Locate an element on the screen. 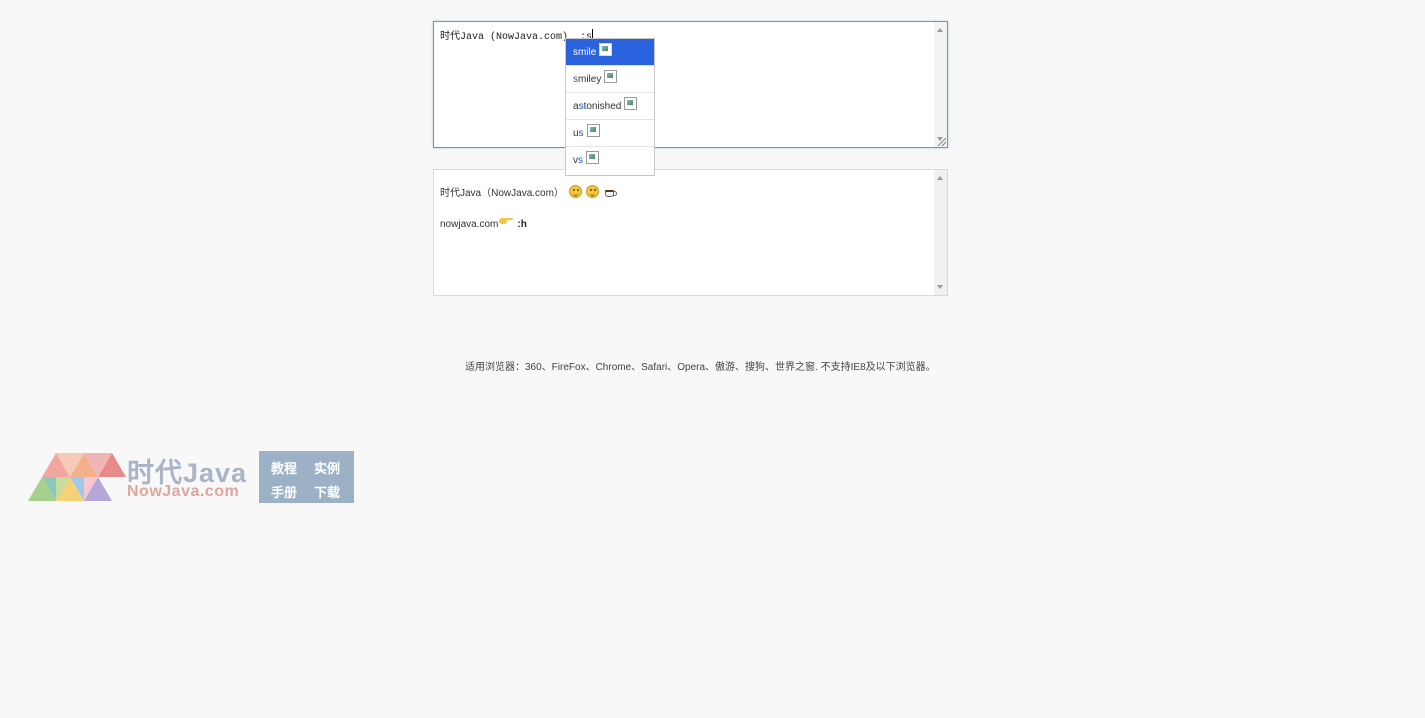 The image size is (1425, 718). logo-subtitle: NowJava.com is located at coordinates (183, 491).